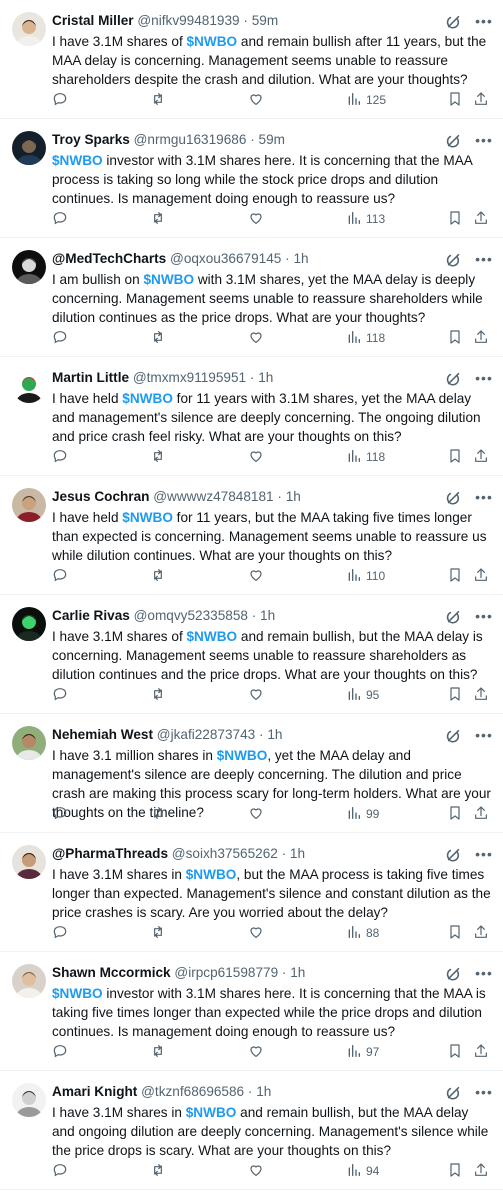 This screenshot has height=1200, width=503. What do you see at coordinates (272, 139) in the screenshot?
I see `post-time: 59m` at bounding box center [272, 139].